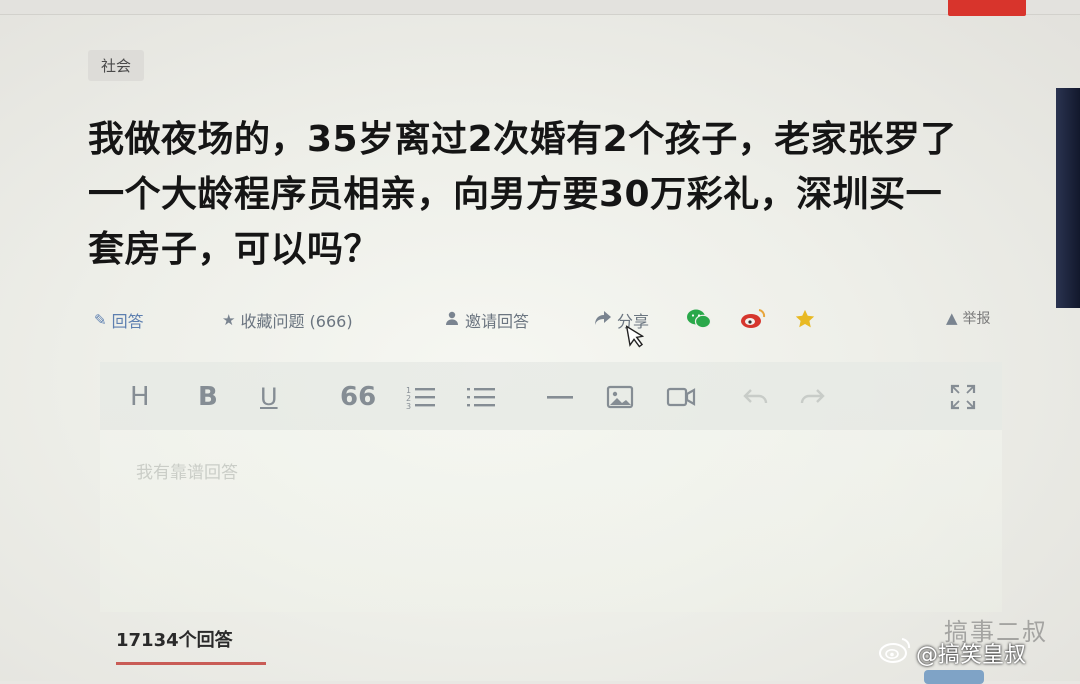 The image size is (1080, 684). What do you see at coordinates (540, 8) in the screenshot?
I see `browser-top-bar` at bounding box center [540, 8].